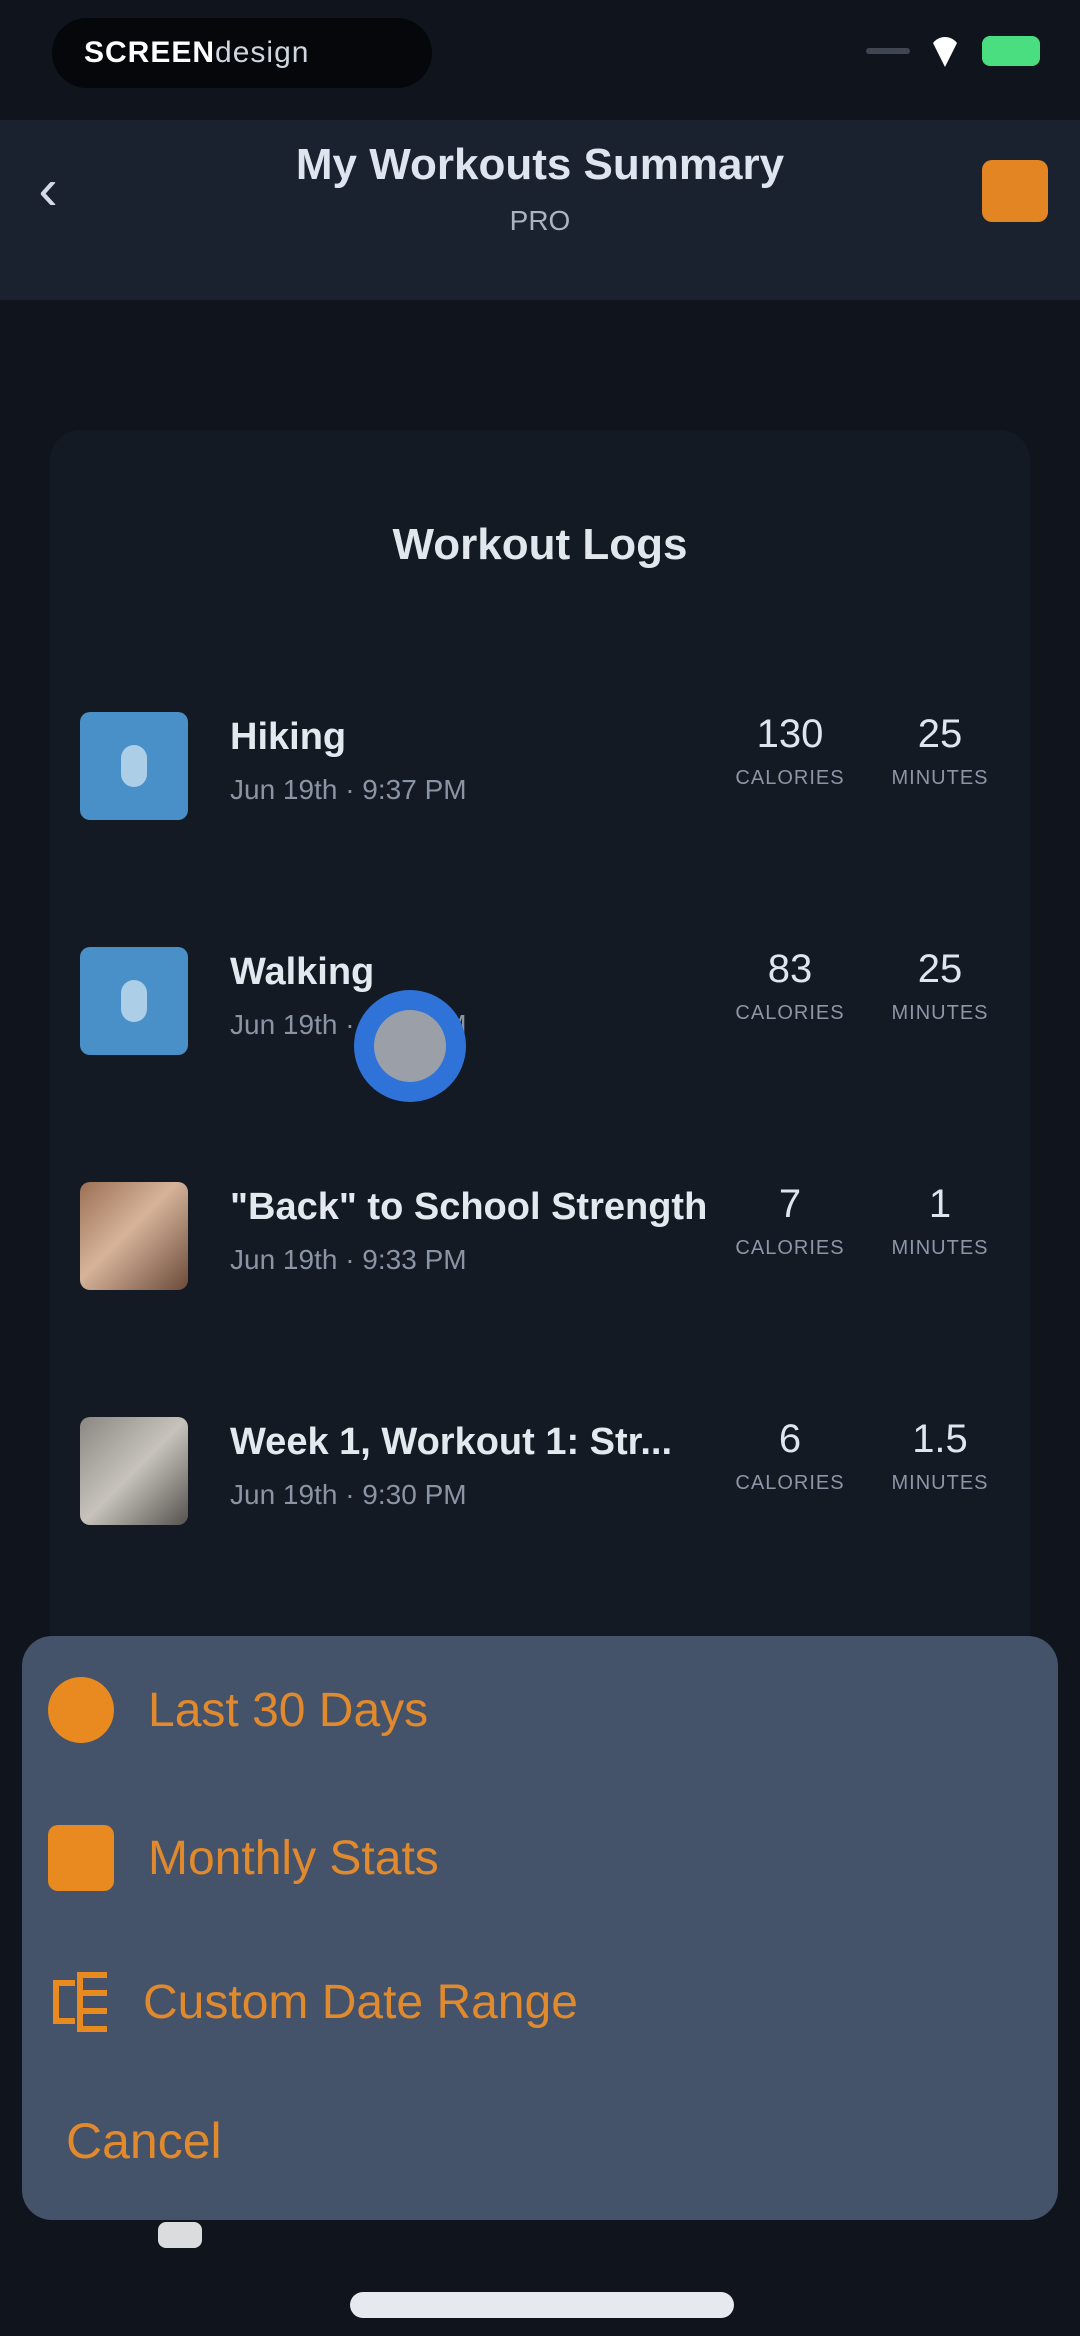 This screenshot has width=1080, height=2336. What do you see at coordinates (134, 1001) in the screenshot?
I see `walking-icon` at bounding box center [134, 1001].